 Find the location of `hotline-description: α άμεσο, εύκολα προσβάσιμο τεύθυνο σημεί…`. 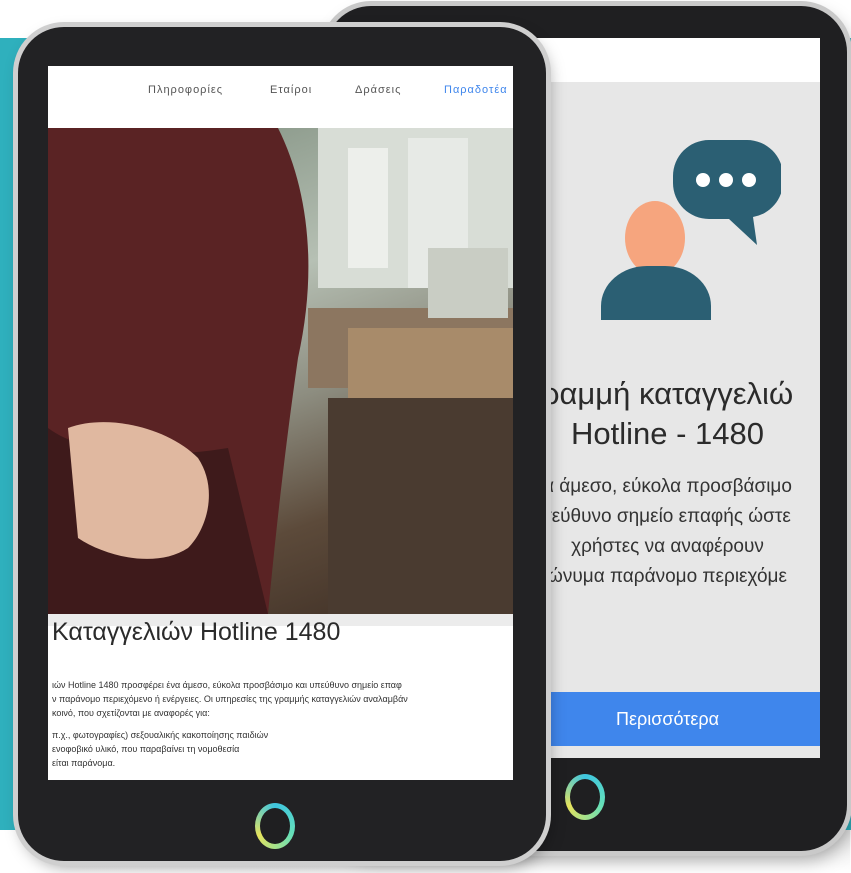

hotline-description: α άμεσο, εύκολα προσβάσιμο τεύθυνο σημεί… is located at coordinates (667, 532).